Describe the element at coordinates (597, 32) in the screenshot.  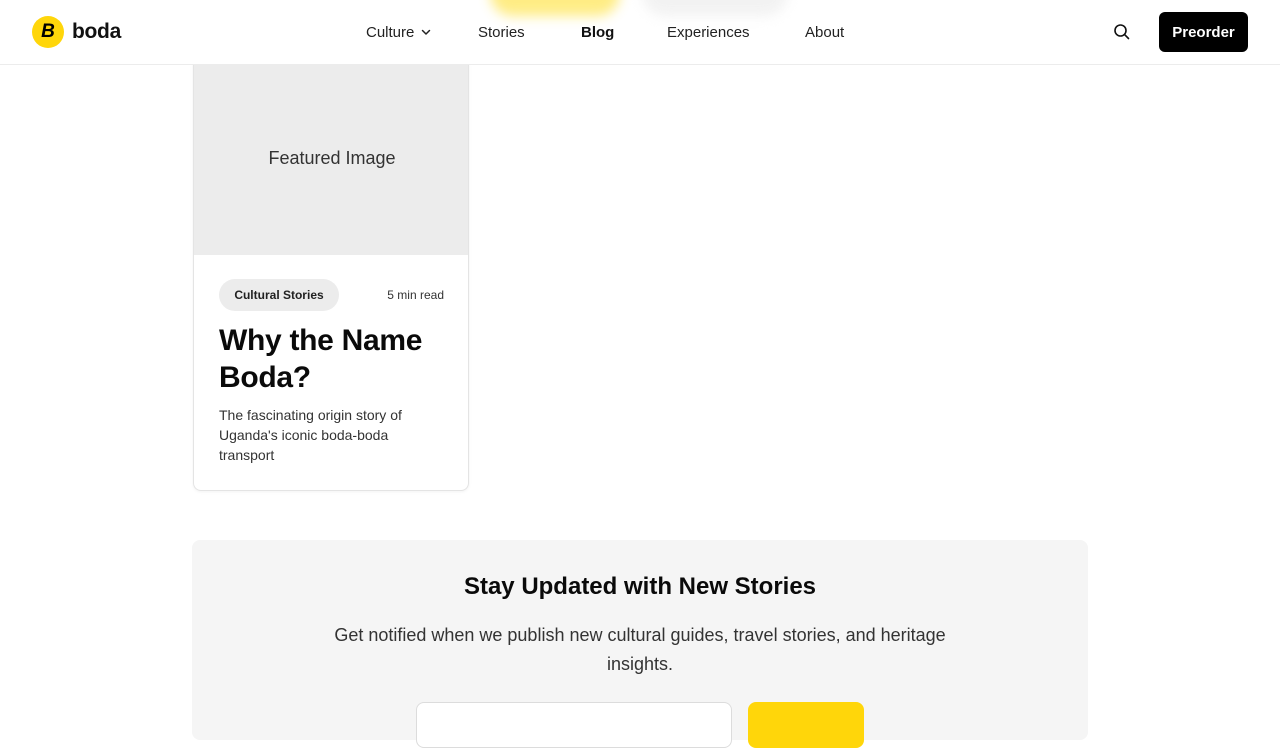
I see `nav-item-blog: Blog` at that location.